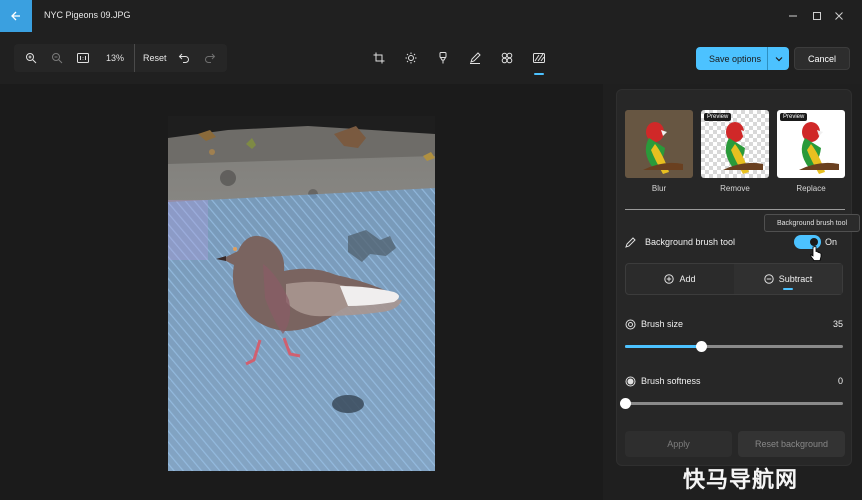 The height and width of the screenshot is (500, 862). Describe the element at coordinates (630, 324) in the screenshot. I see `brush-size-icon` at that location.